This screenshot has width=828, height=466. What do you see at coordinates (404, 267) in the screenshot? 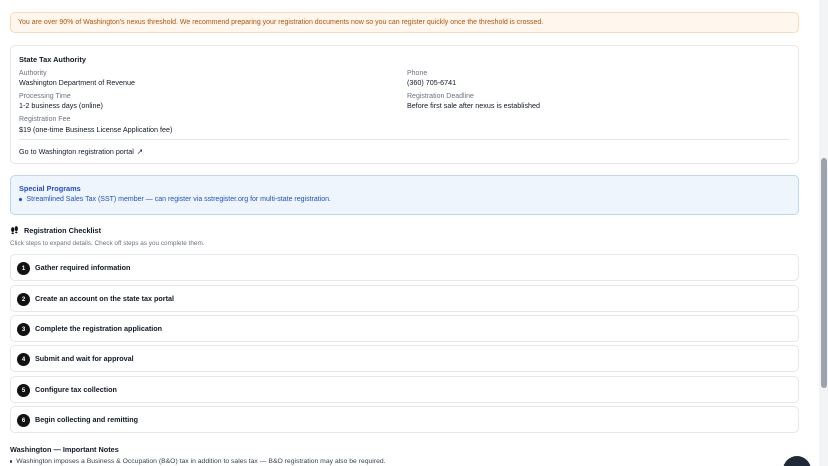
I see `checklist-step-1: 1 Gather required information` at bounding box center [404, 267].